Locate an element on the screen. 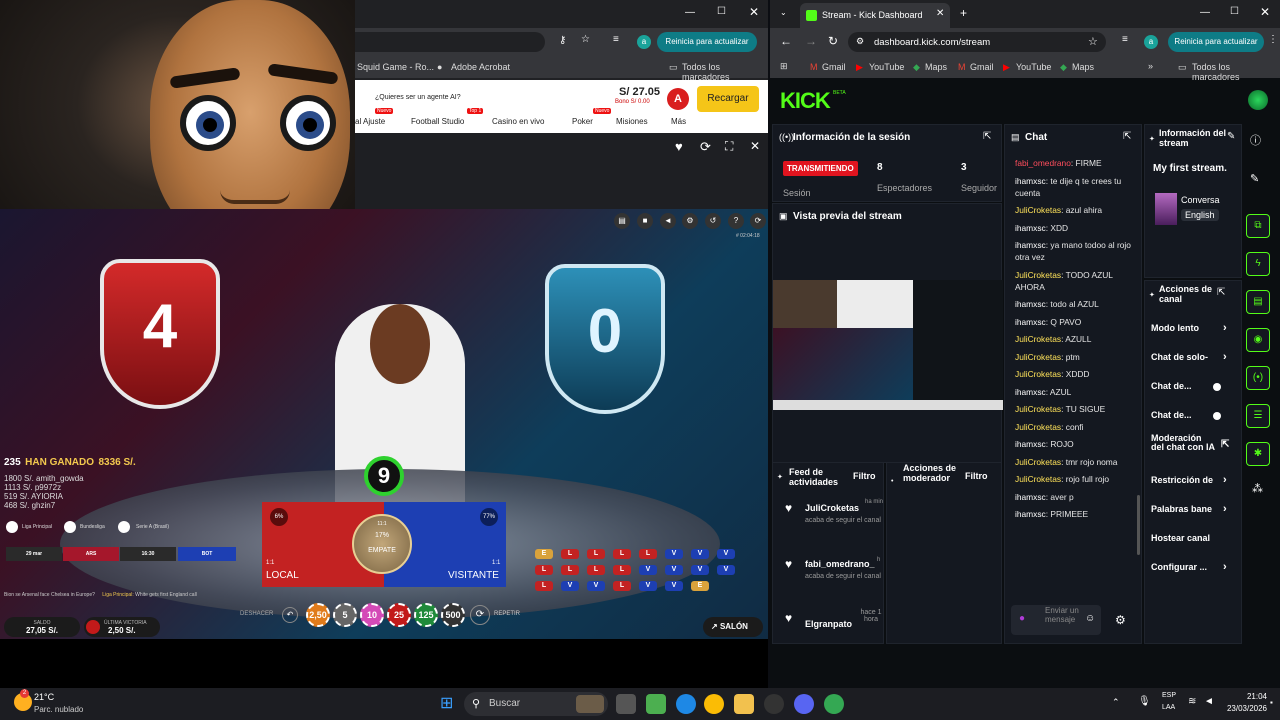 This screenshot has width=1280, height=720. chat-settings-icon: ⚙ is located at coordinates (1120, 620).